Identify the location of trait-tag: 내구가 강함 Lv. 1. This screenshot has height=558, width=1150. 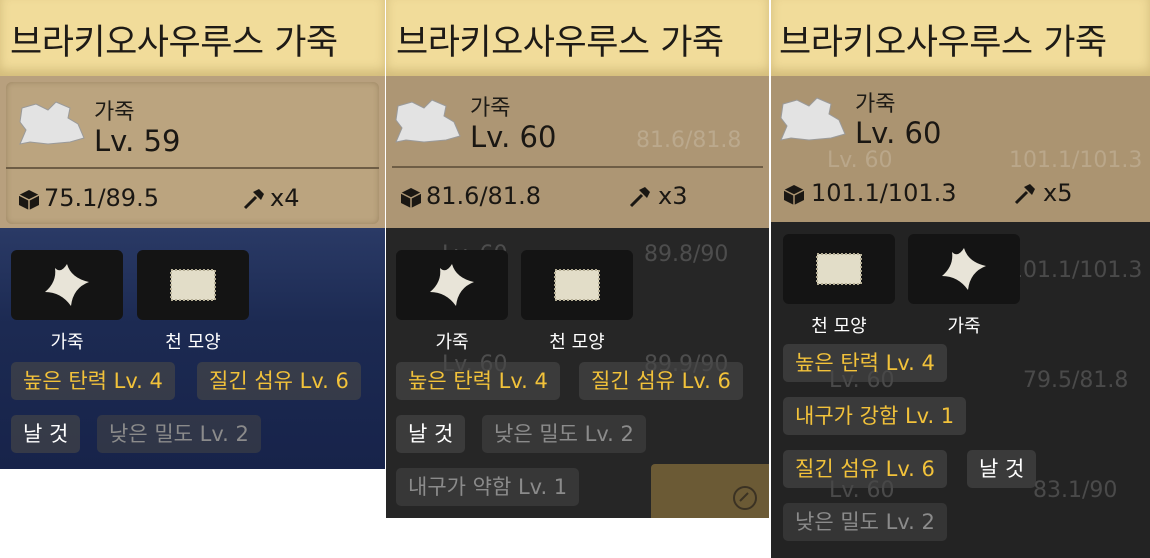
(875, 416).